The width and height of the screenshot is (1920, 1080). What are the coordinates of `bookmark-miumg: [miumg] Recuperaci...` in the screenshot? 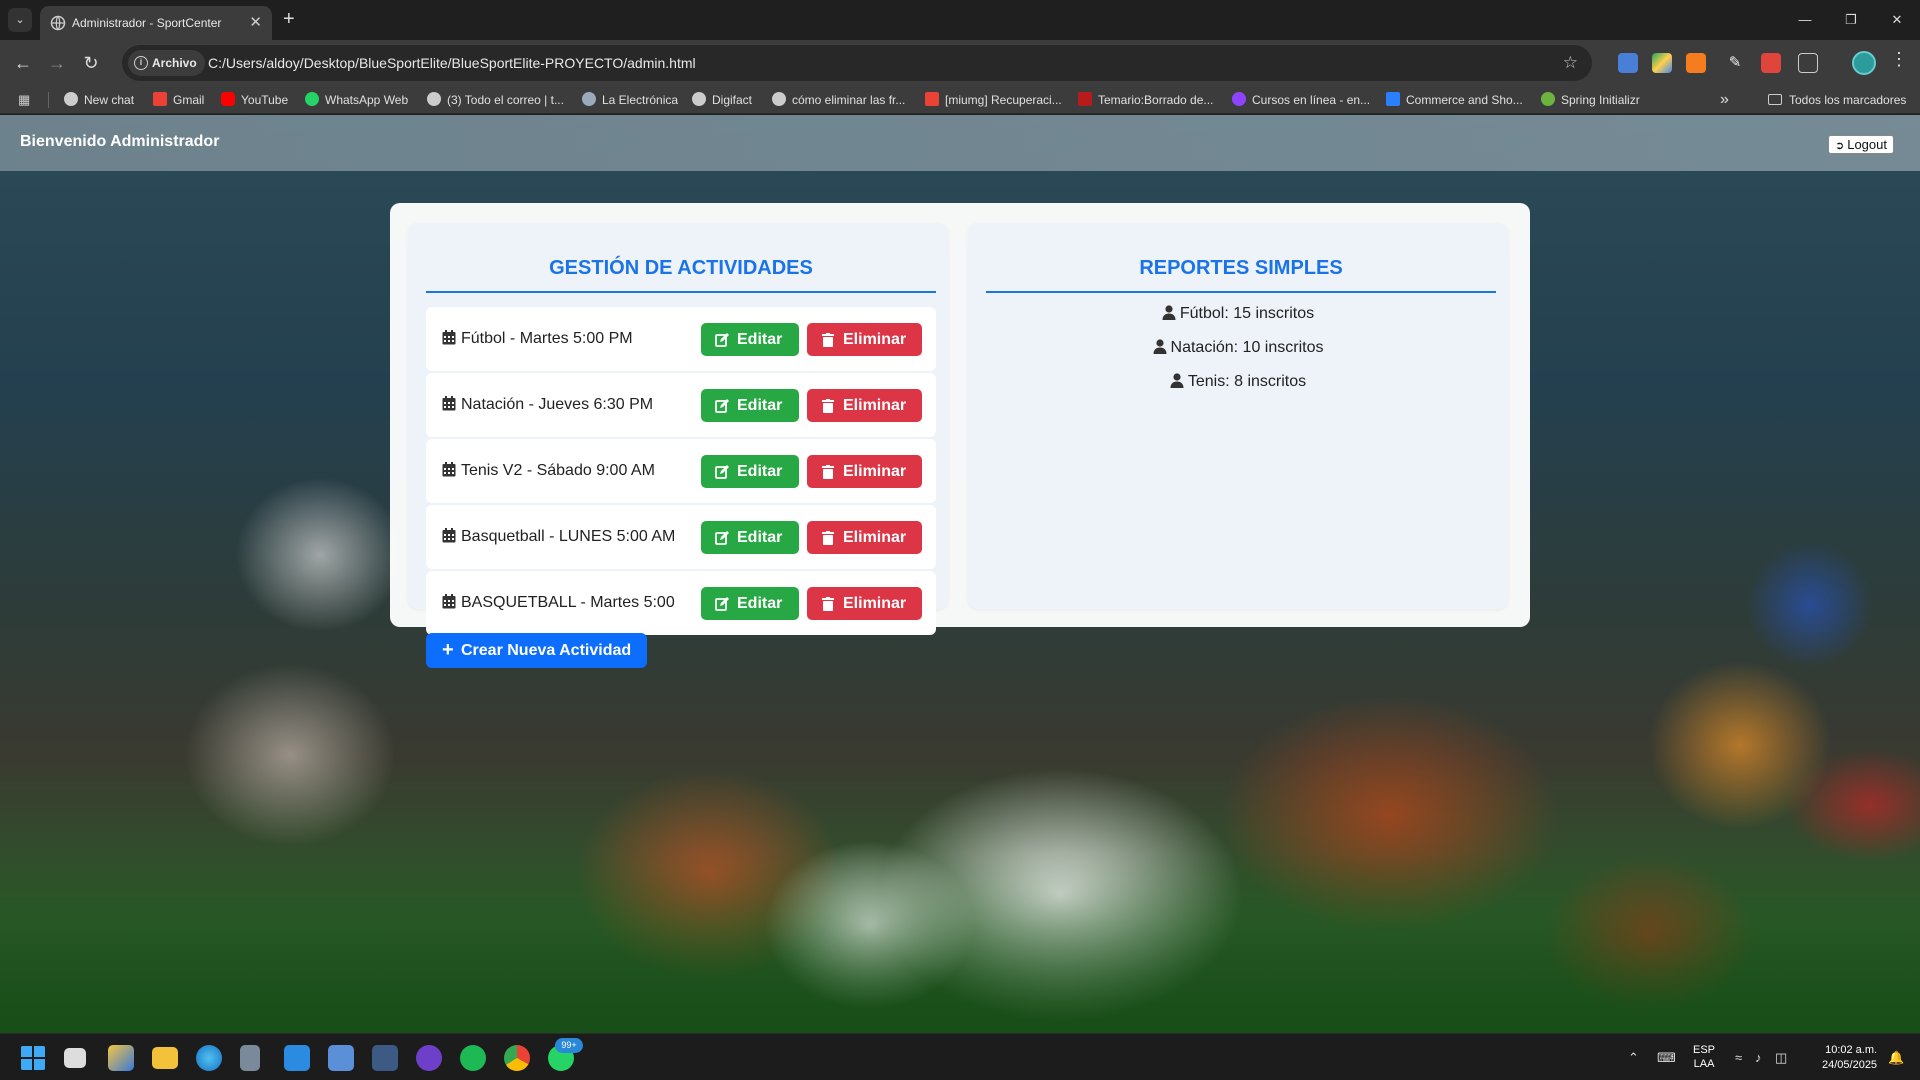 It's located at (993, 100).